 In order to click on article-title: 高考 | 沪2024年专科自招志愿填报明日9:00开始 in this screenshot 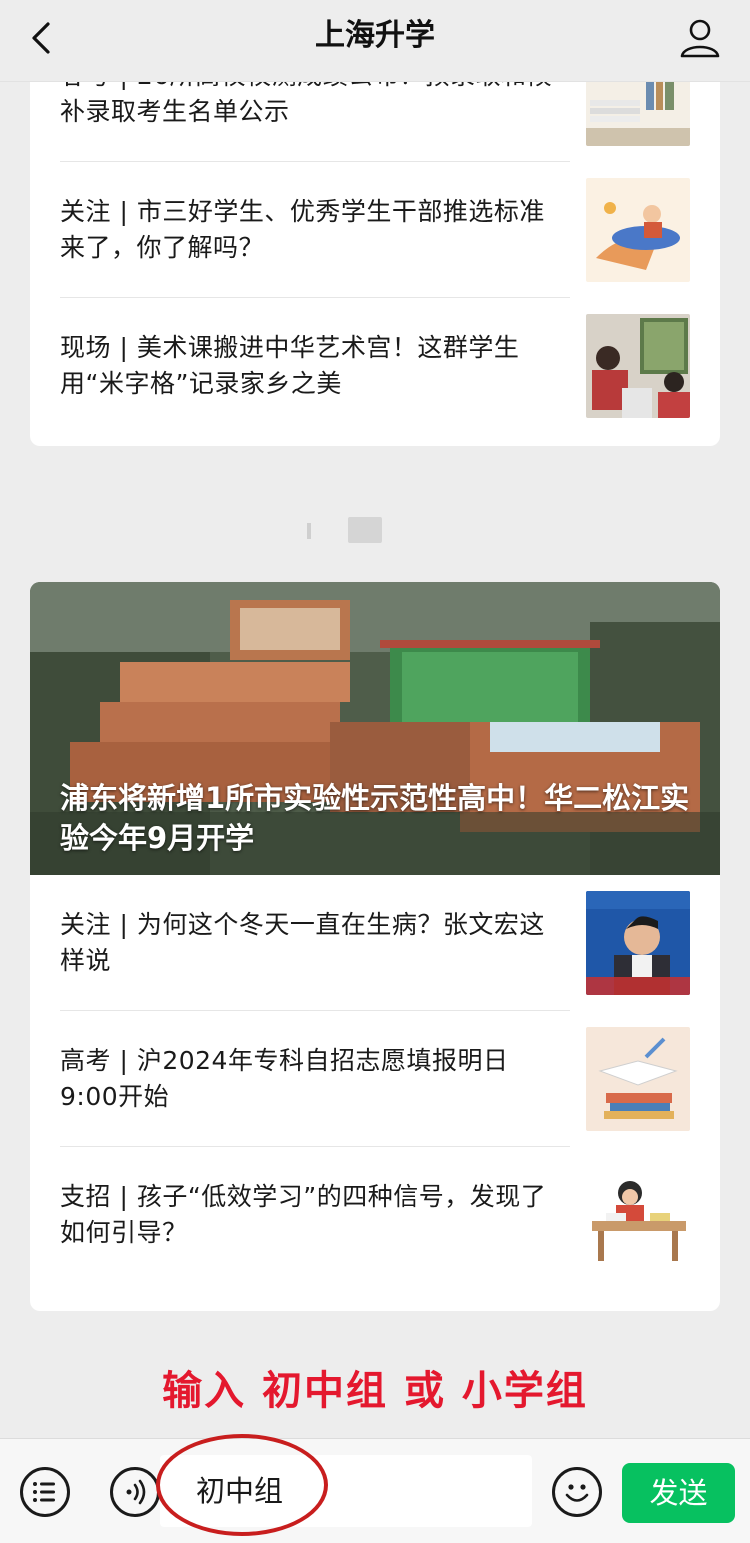, I will do `click(284, 1078)`.